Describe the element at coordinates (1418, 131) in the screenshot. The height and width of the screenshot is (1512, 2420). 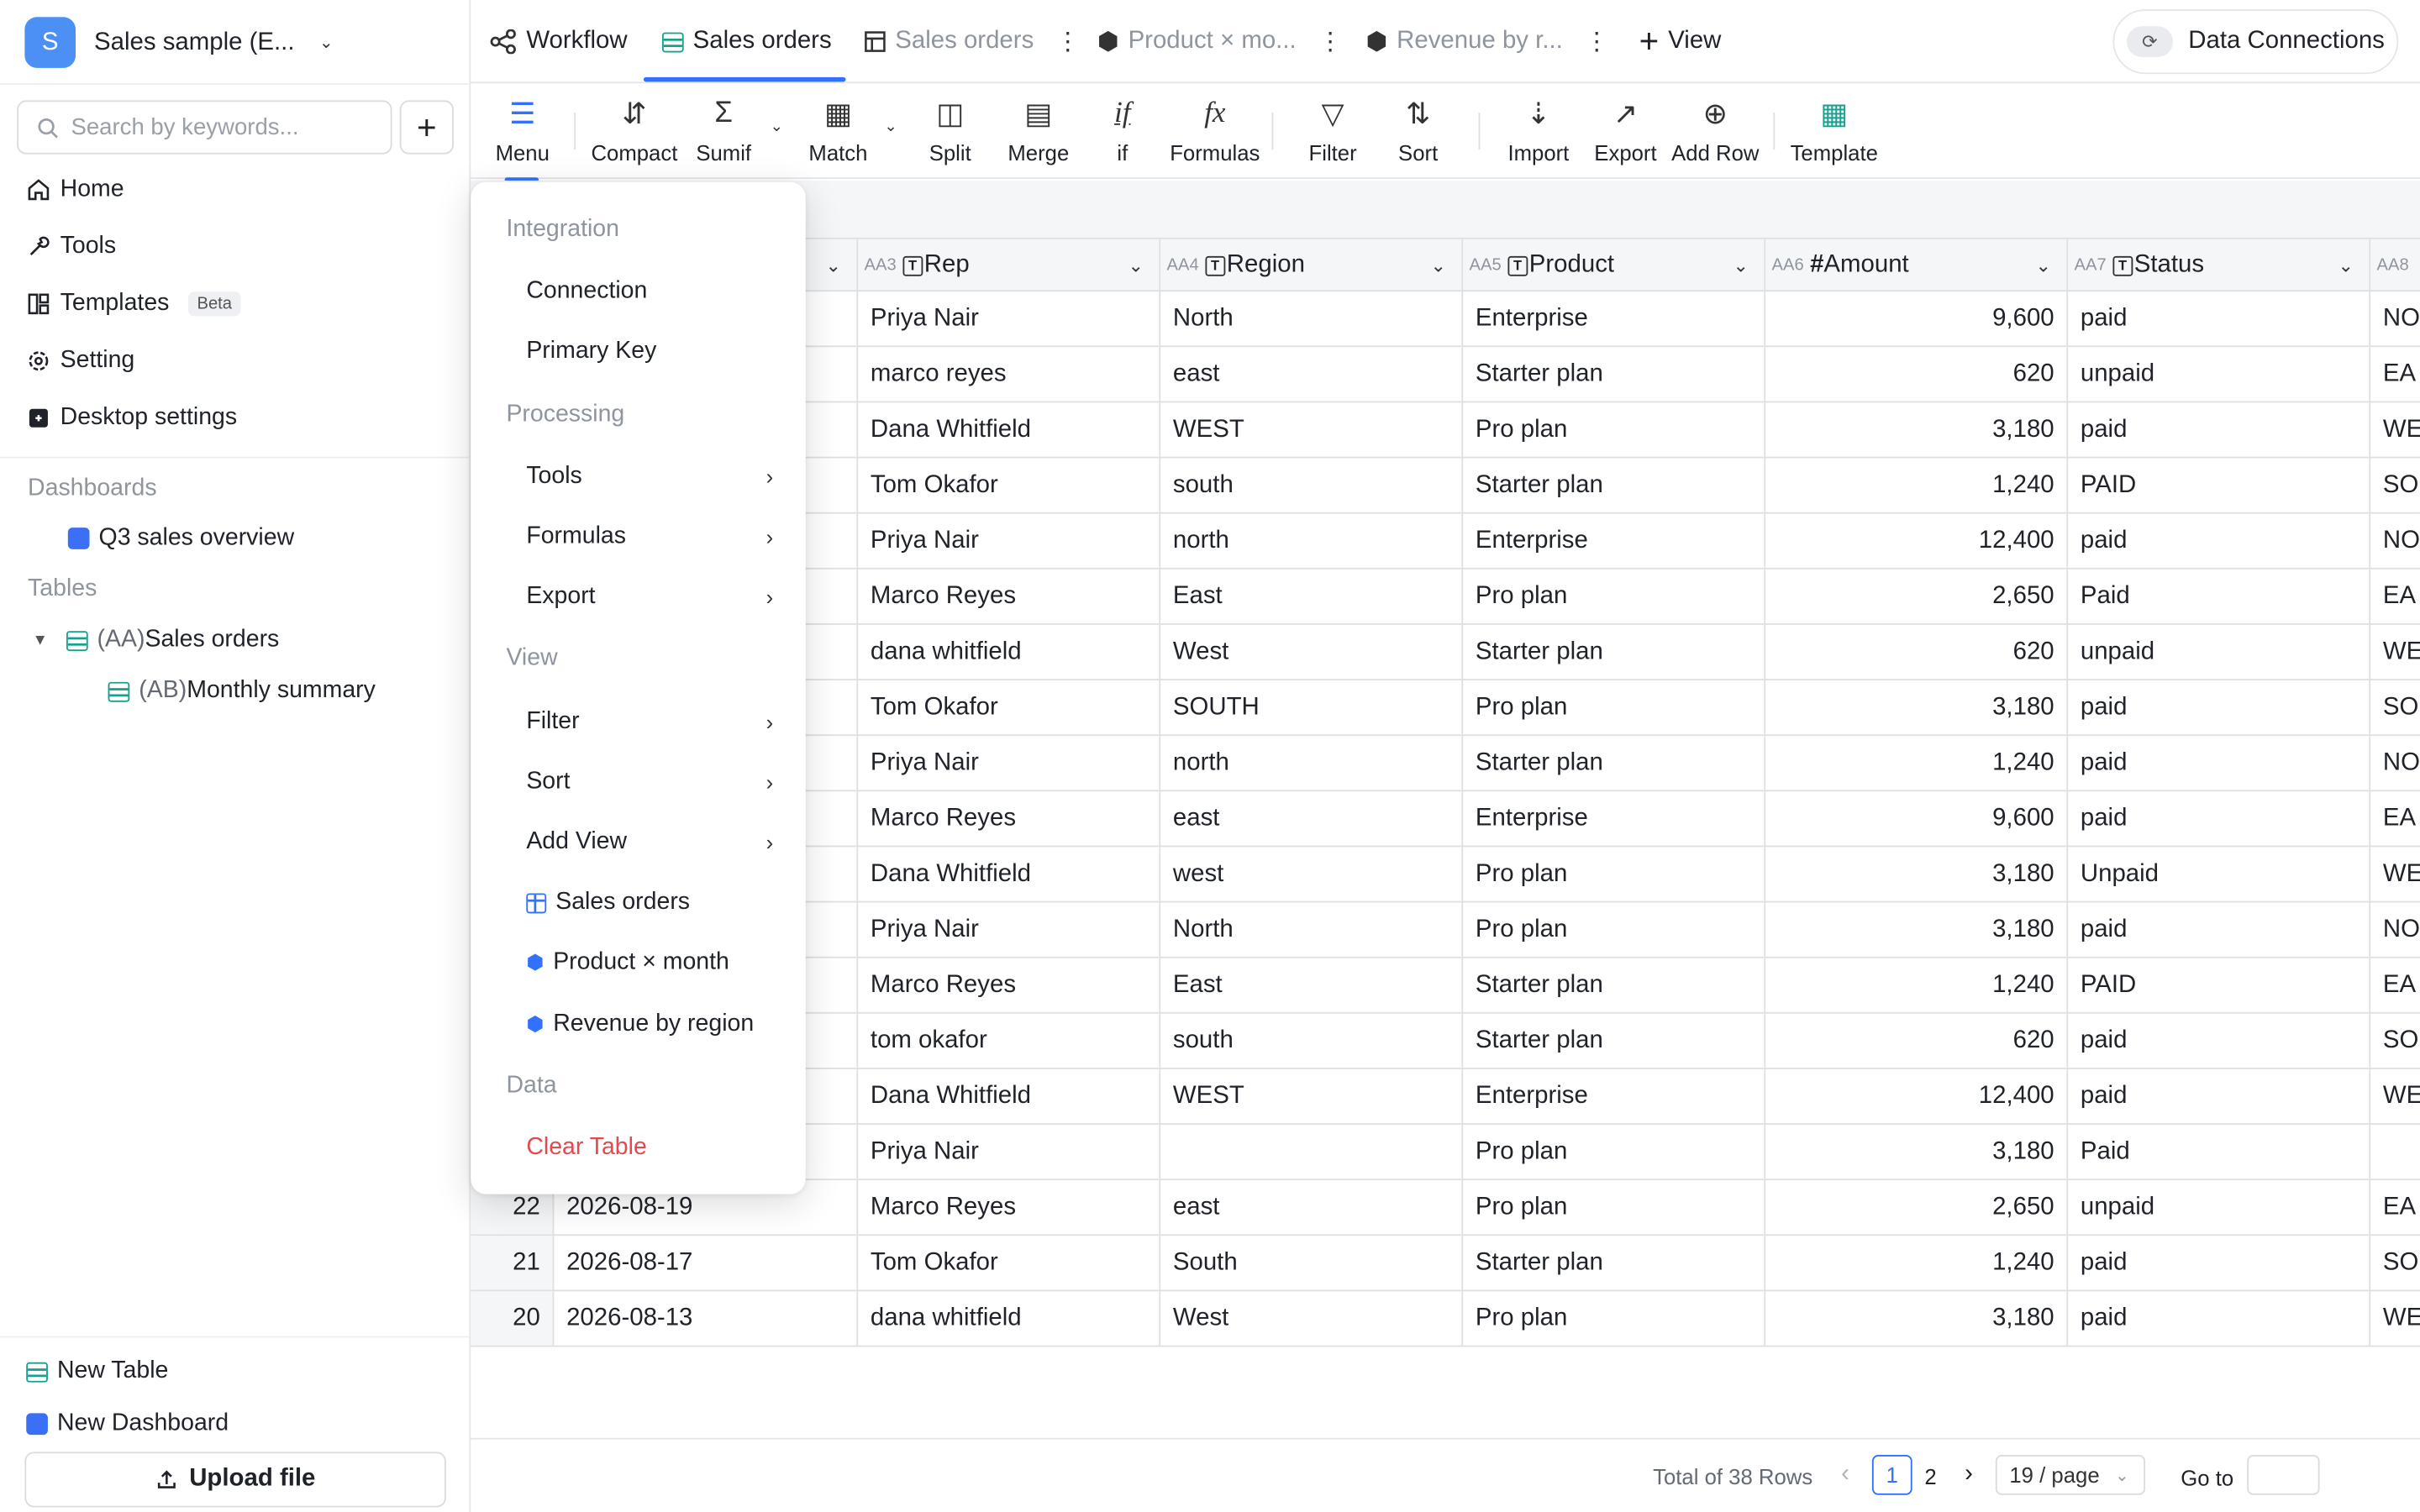
I see `sort-button: ⇅ Sort` at that location.